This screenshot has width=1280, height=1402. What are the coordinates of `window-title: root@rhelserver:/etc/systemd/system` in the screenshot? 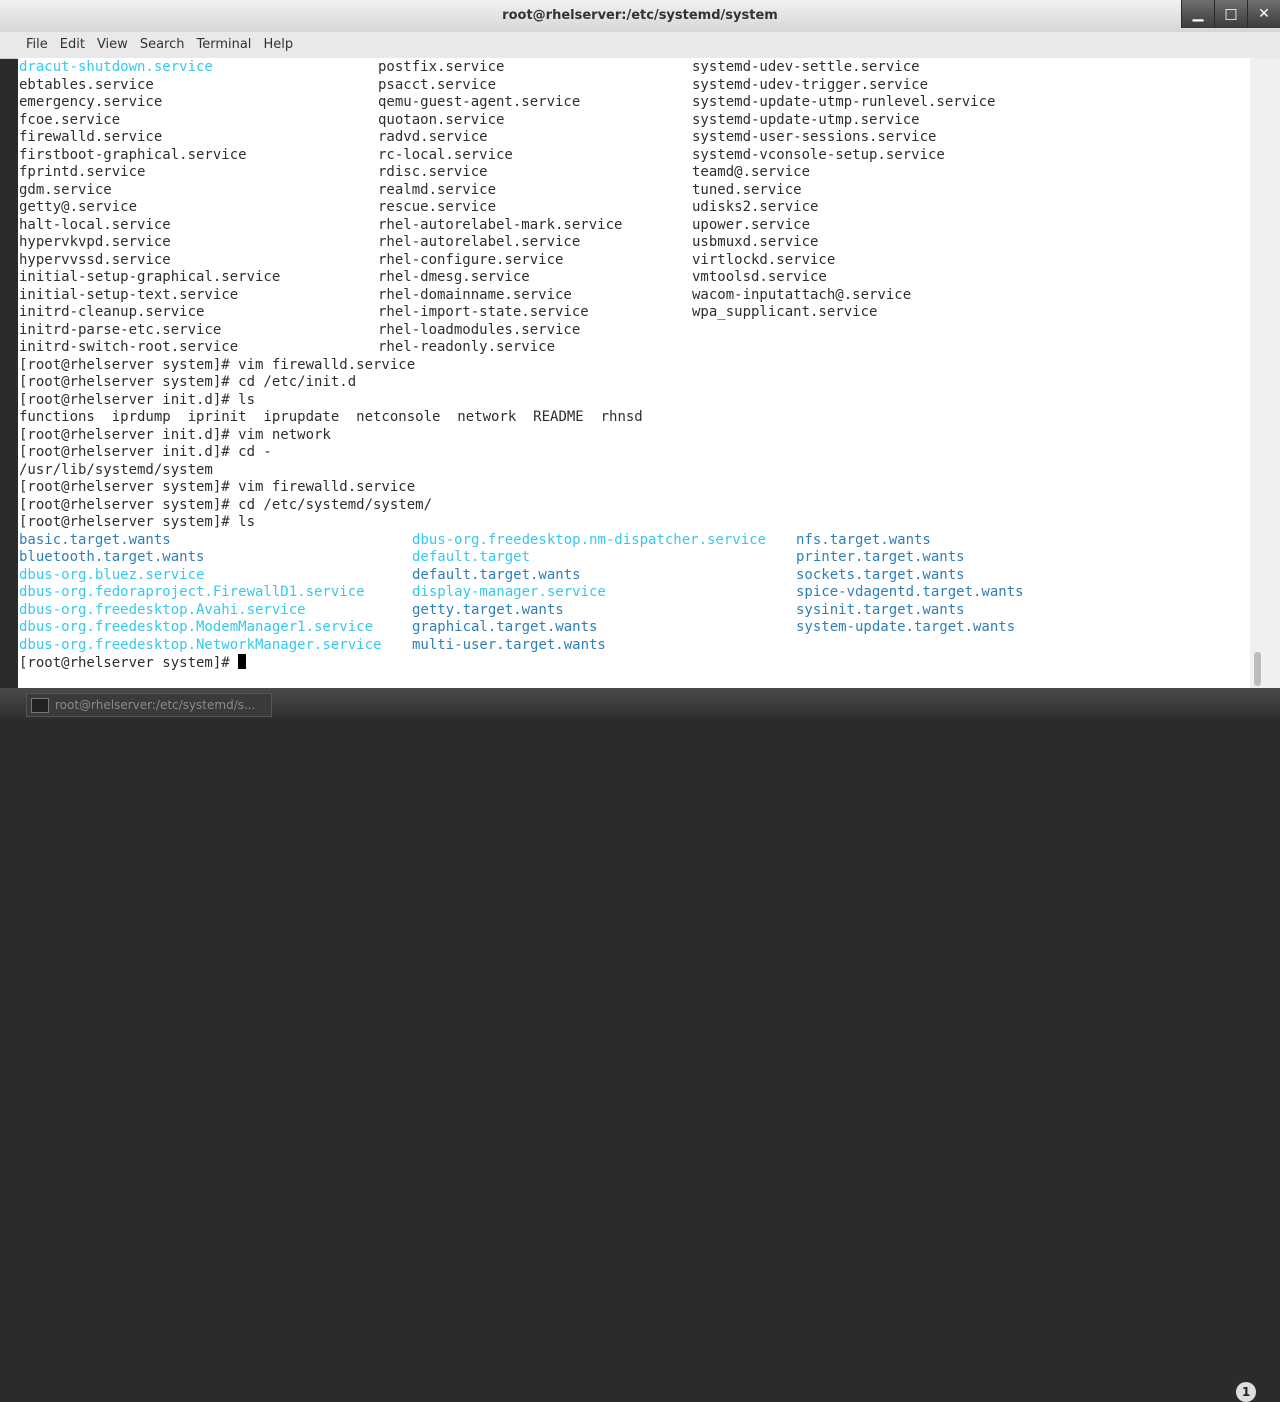 It's located at (640, 15).